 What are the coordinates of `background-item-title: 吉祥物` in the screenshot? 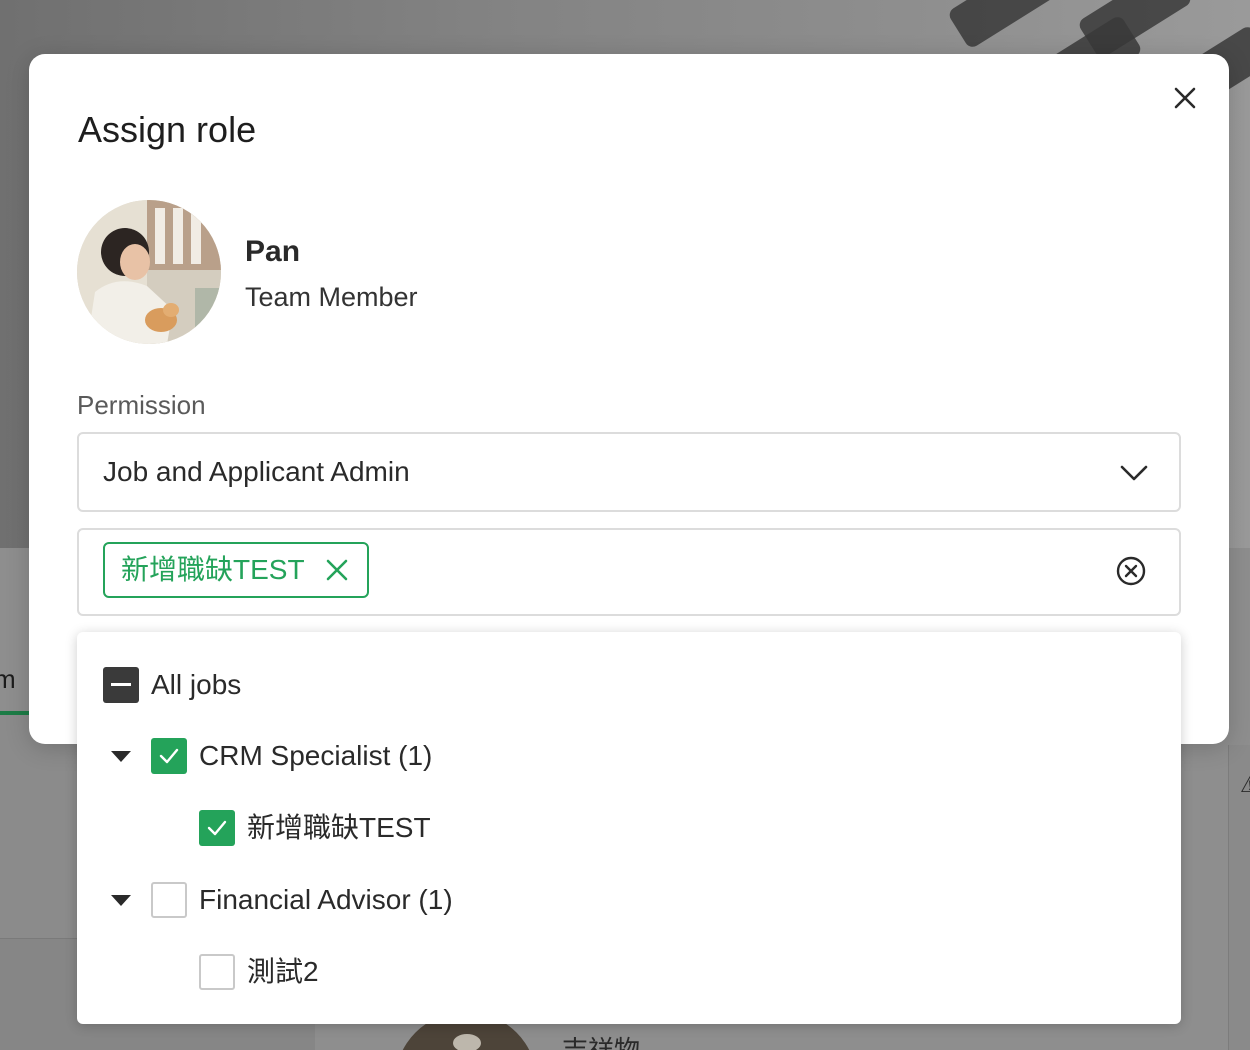 It's located at (601, 1042).